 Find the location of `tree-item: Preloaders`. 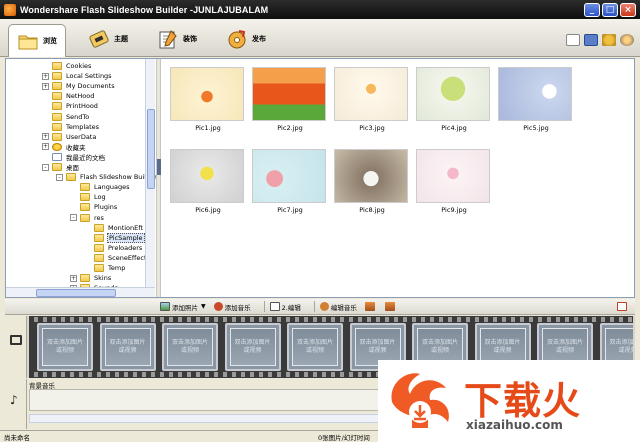

tree-item: Preloaders is located at coordinates (113, 248).